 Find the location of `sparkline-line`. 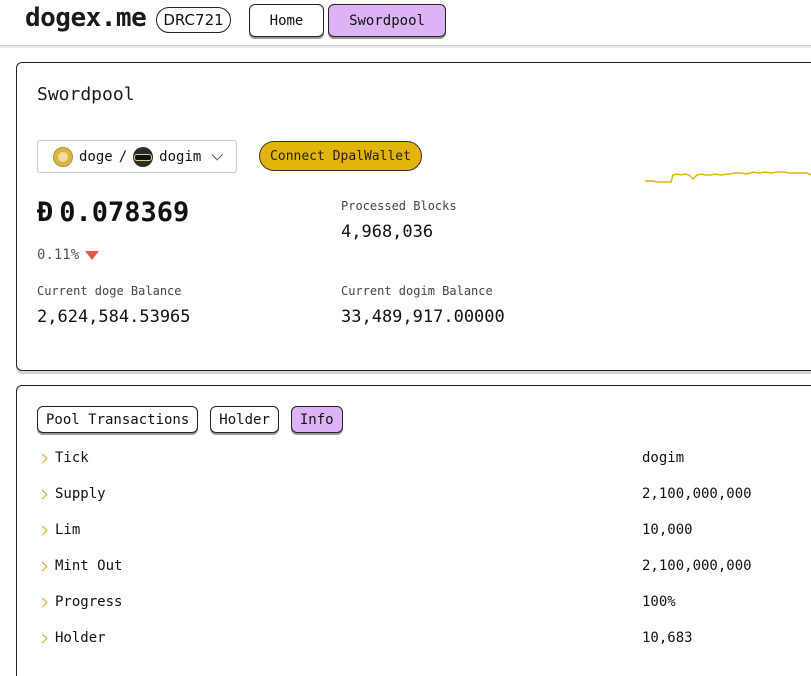

sparkline-line is located at coordinates (728, 177).